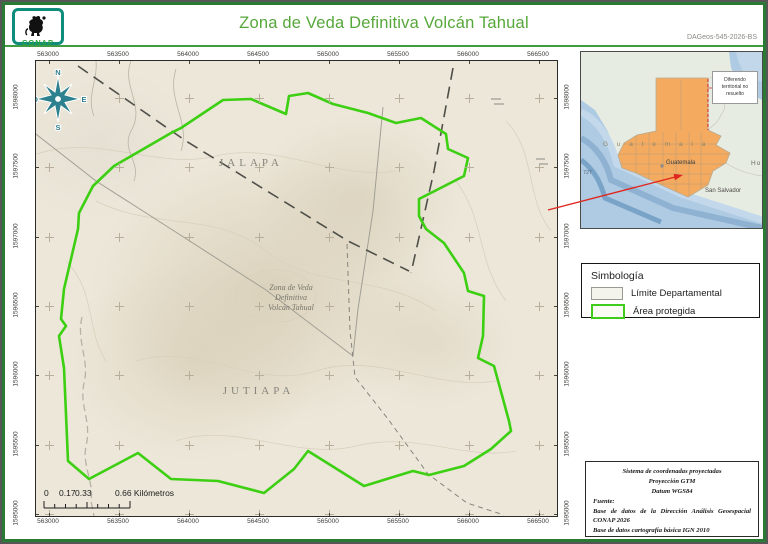  I want to click on protected-area-swatch, so click(608, 311).